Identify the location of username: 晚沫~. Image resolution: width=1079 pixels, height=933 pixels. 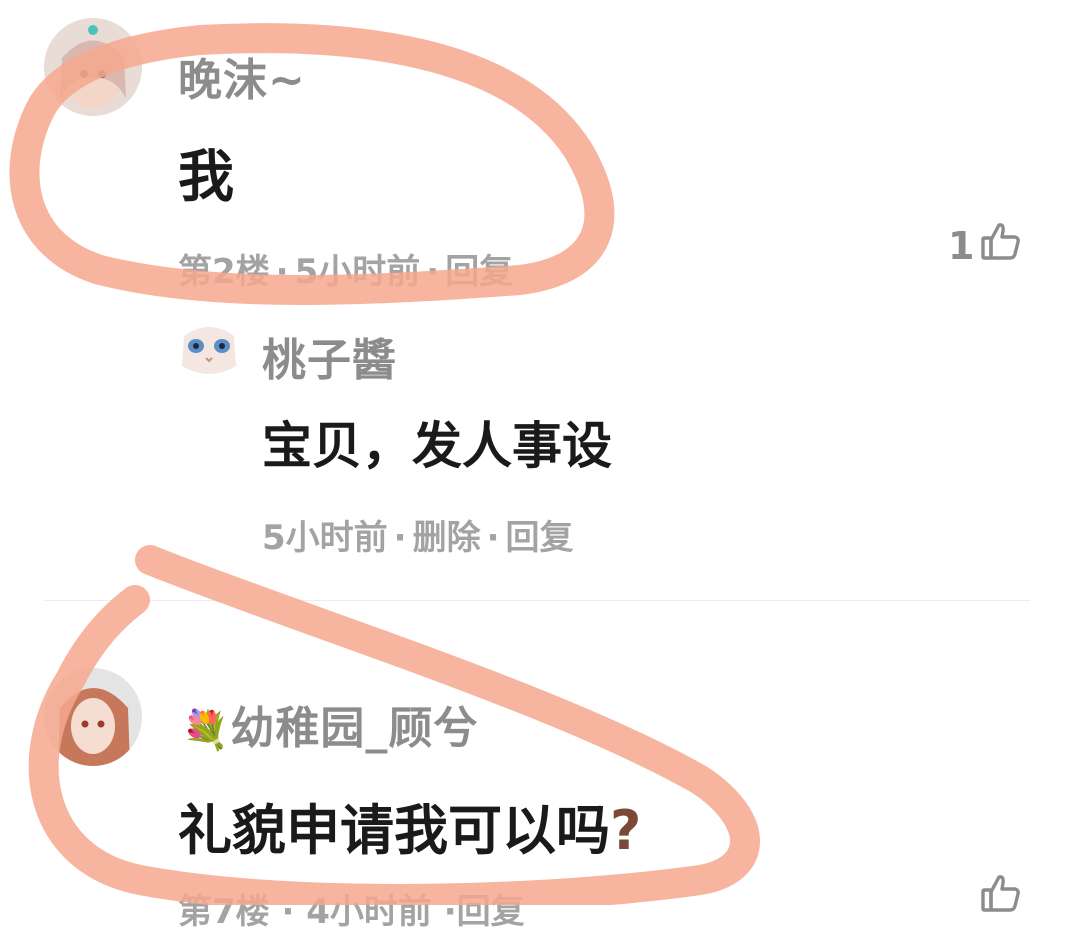
(242, 76).